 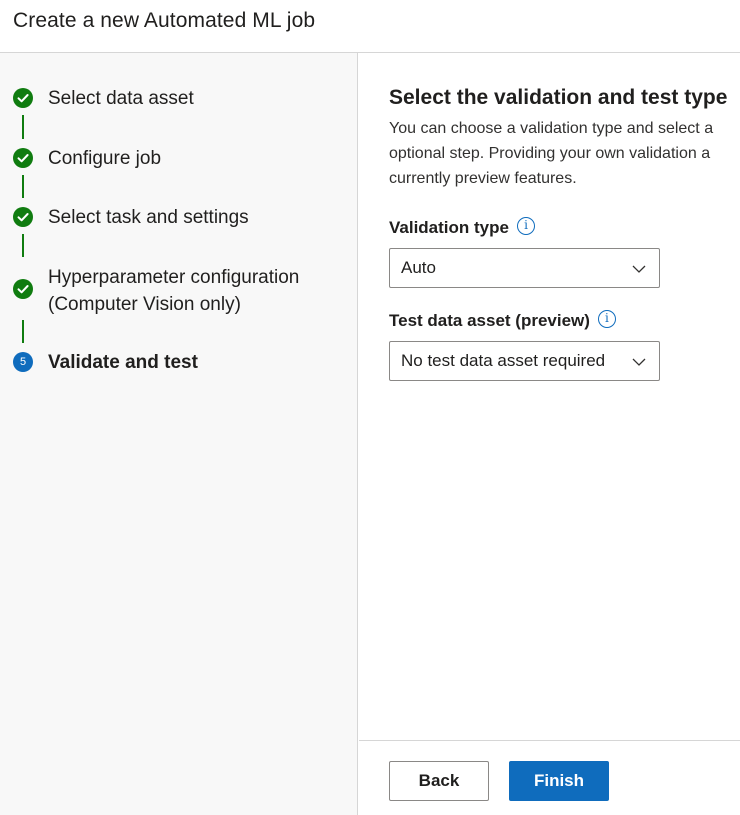 I want to click on validation-type-label: Validation type, so click(x=449, y=227).